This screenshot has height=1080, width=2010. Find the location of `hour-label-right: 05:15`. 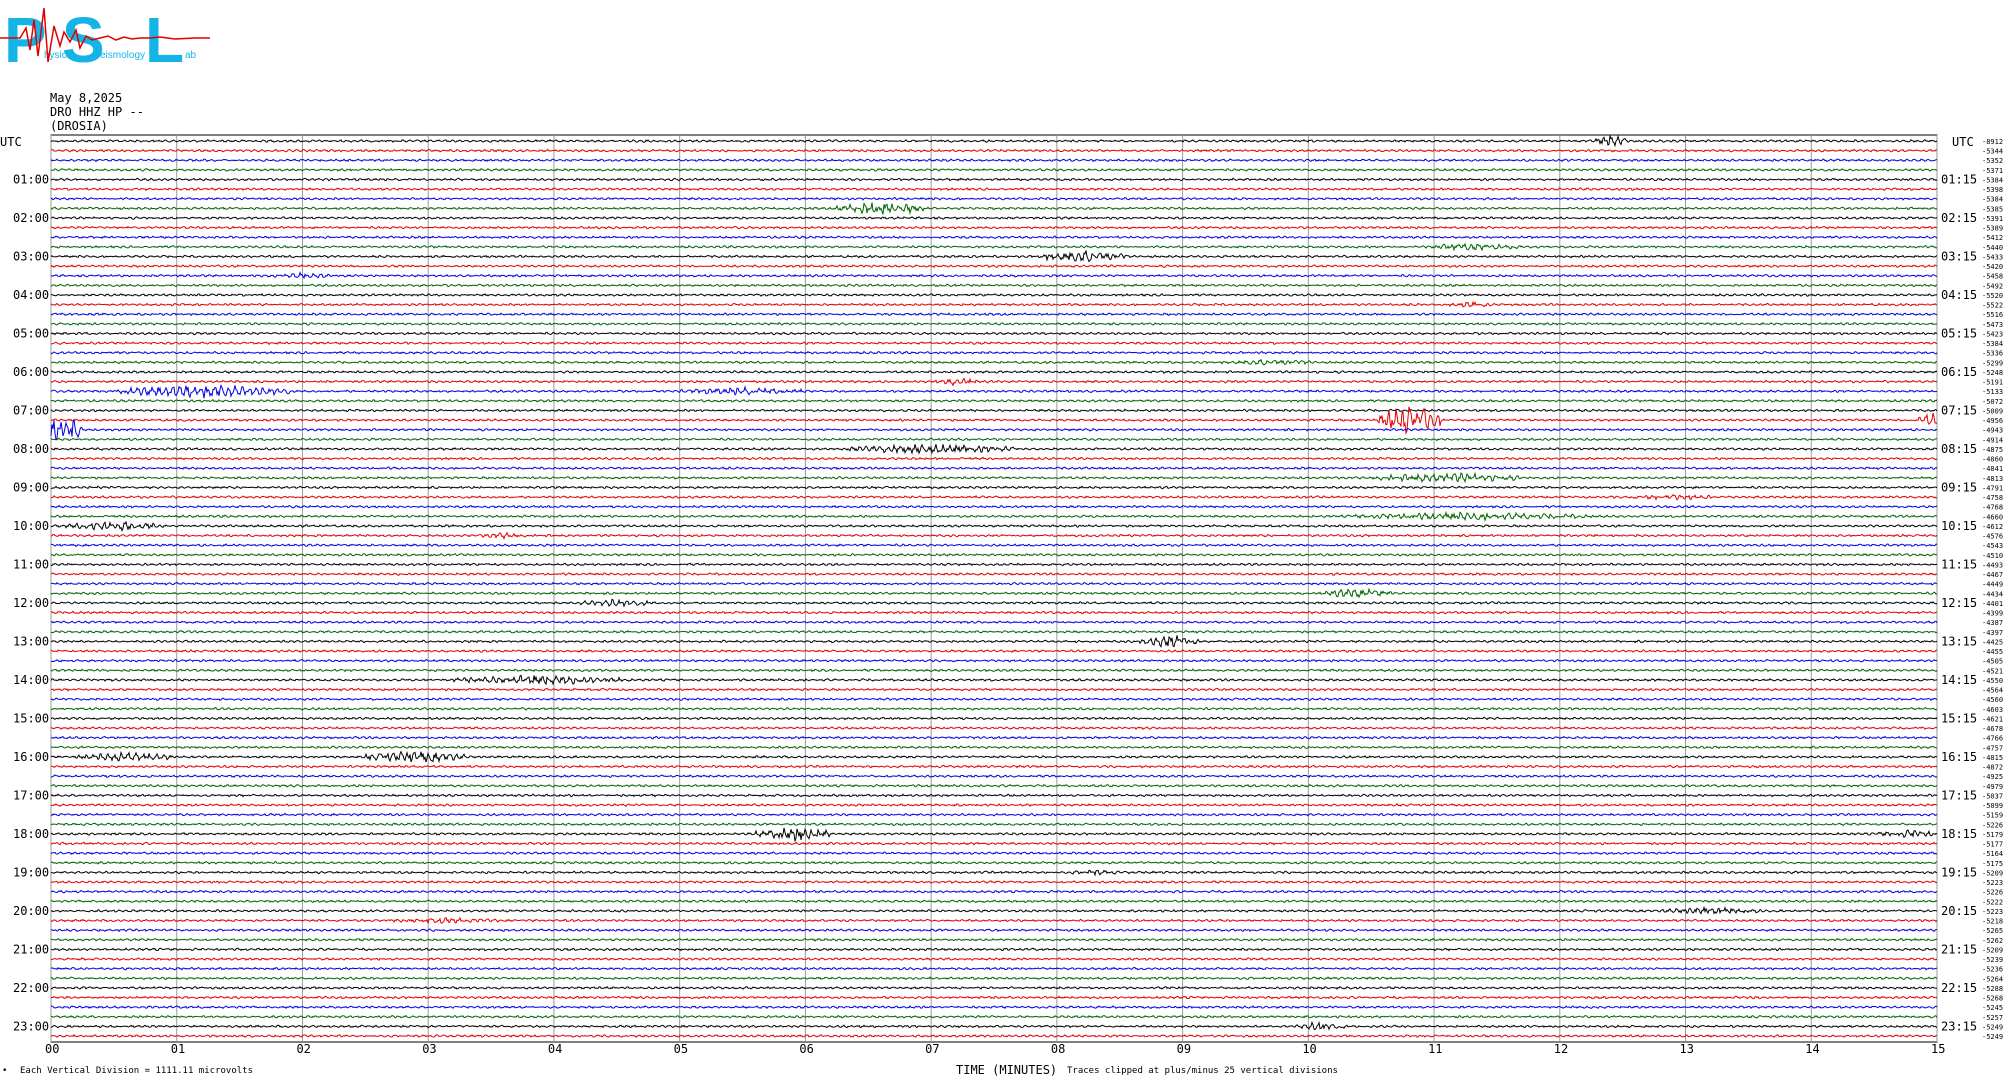

hour-label-right: 05:15 is located at coordinates (1959, 333).